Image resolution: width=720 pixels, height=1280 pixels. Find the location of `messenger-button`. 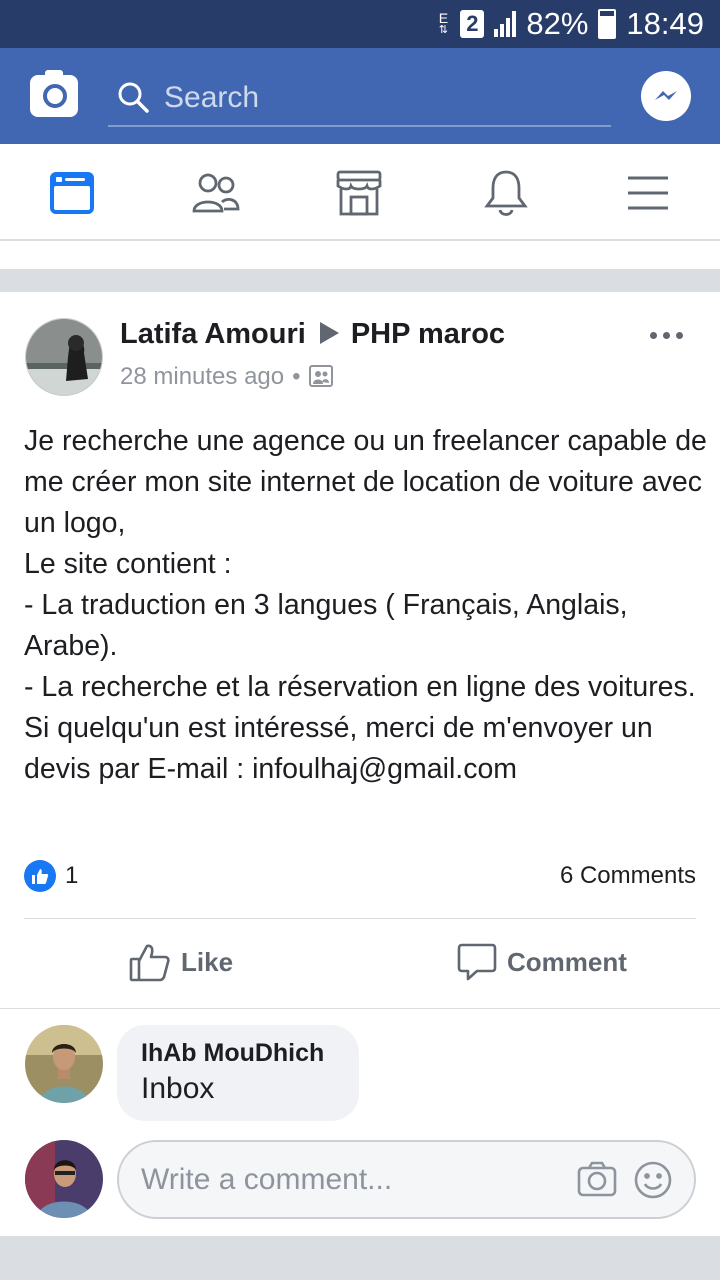

messenger-button is located at coordinates (666, 96).